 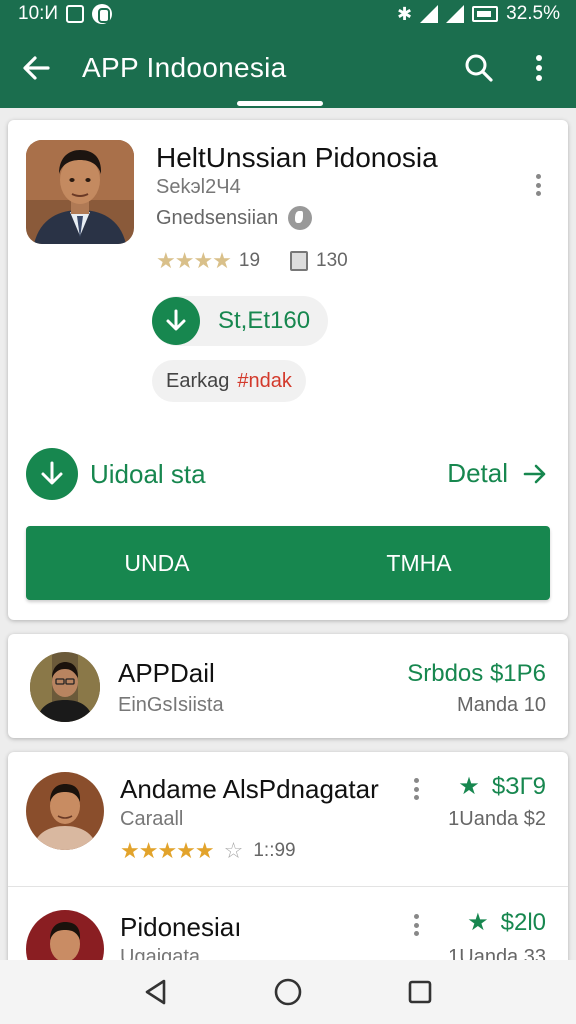 I want to click on rating-value: 19, so click(x=249, y=260).